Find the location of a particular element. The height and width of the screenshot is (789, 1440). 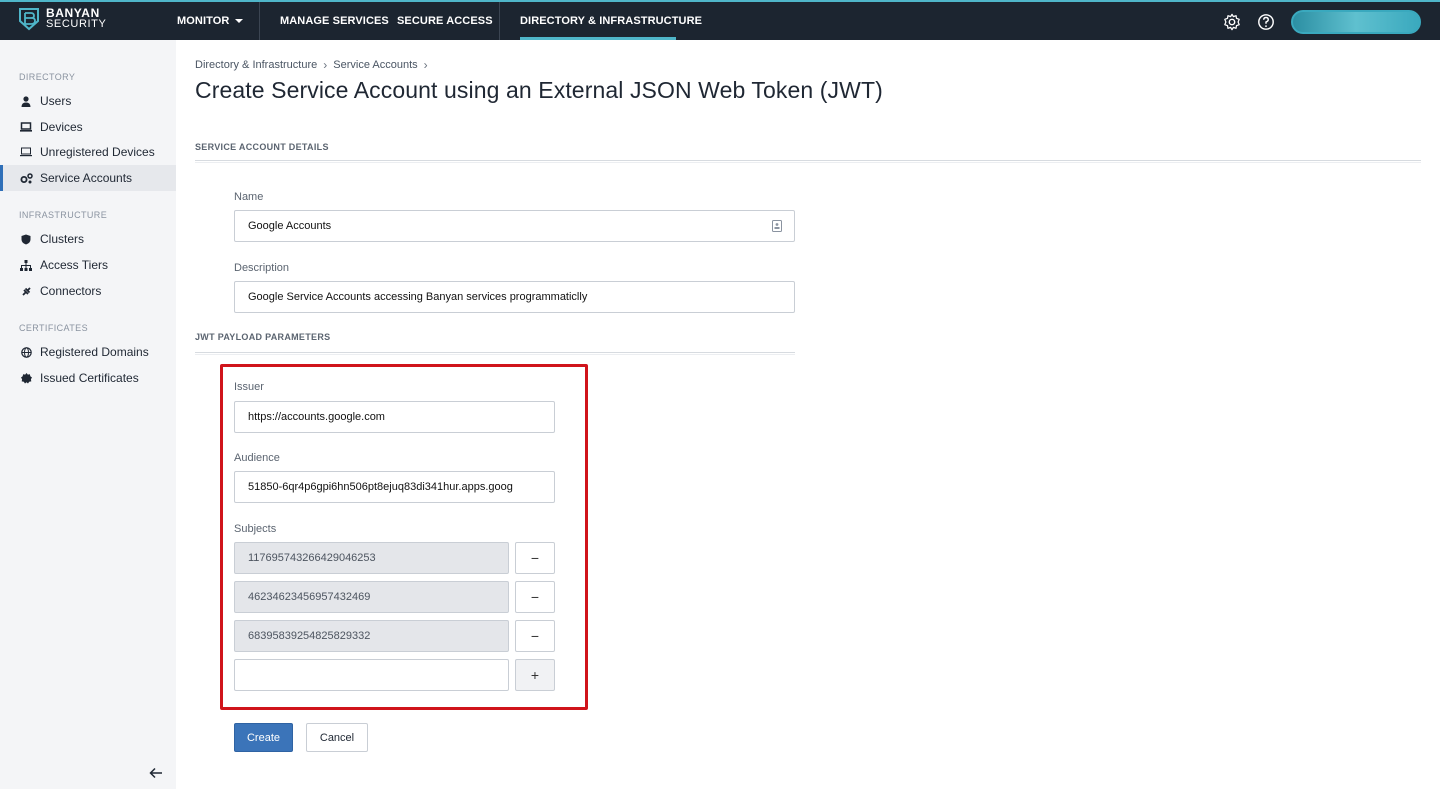

issuer-field: https://accounts.google.com is located at coordinates (394, 417).